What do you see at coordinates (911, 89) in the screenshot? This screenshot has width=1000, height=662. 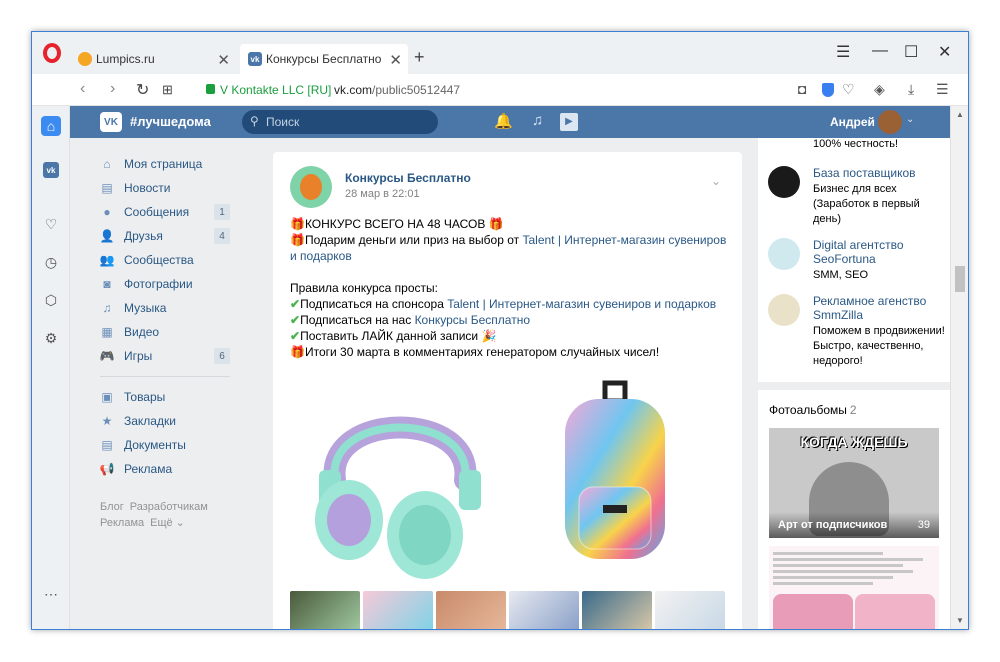 I see `download-icon: ⤓` at bounding box center [911, 89].